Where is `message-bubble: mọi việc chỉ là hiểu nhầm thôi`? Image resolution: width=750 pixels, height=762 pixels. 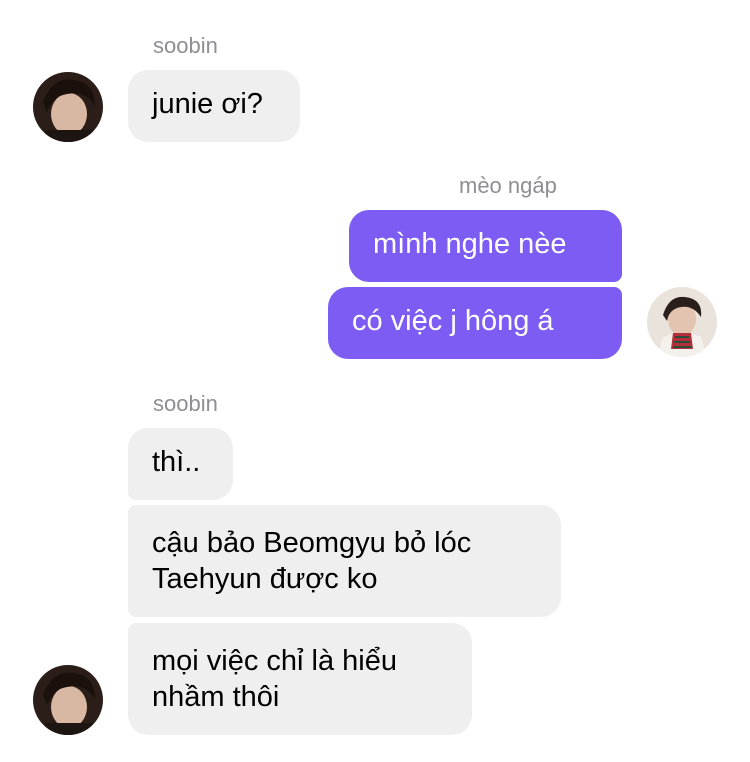
message-bubble: mọi việc chỉ là hiểu nhầm thôi is located at coordinates (300, 679).